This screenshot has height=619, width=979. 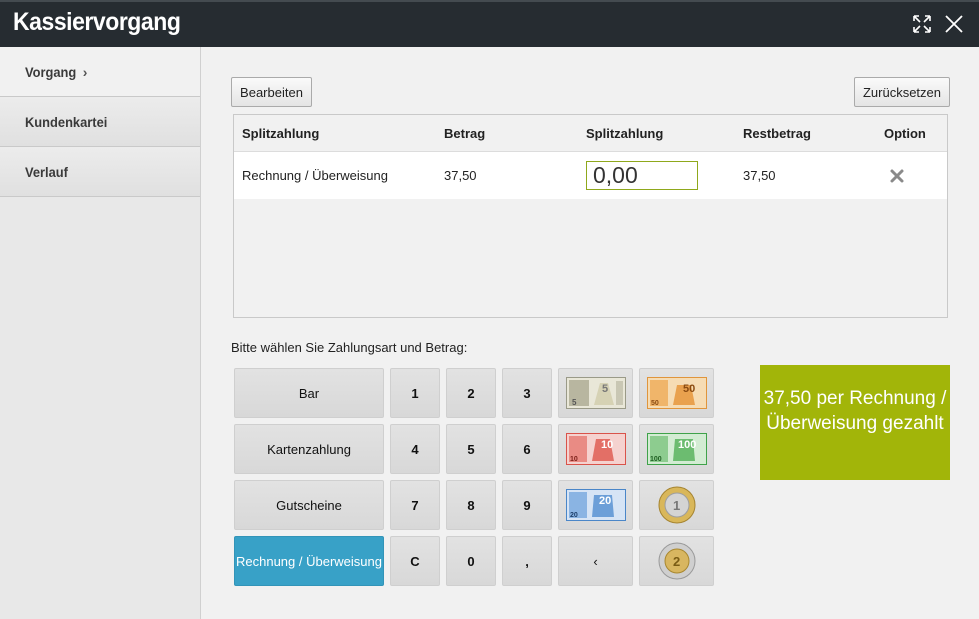 I want to click on payment-type-bar: Bar, so click(x=309, y=393).